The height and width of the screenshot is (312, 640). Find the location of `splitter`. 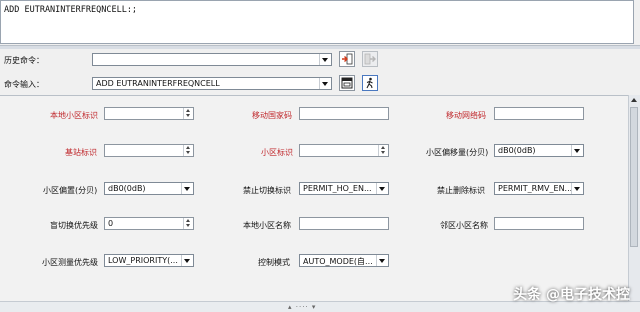

splitter is located at coordinates (320, 47).